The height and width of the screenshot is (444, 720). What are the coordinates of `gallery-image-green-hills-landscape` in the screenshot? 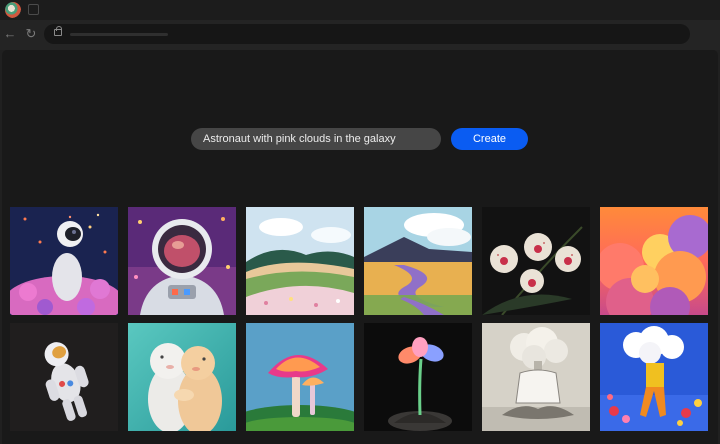 It's located at (300, 261).